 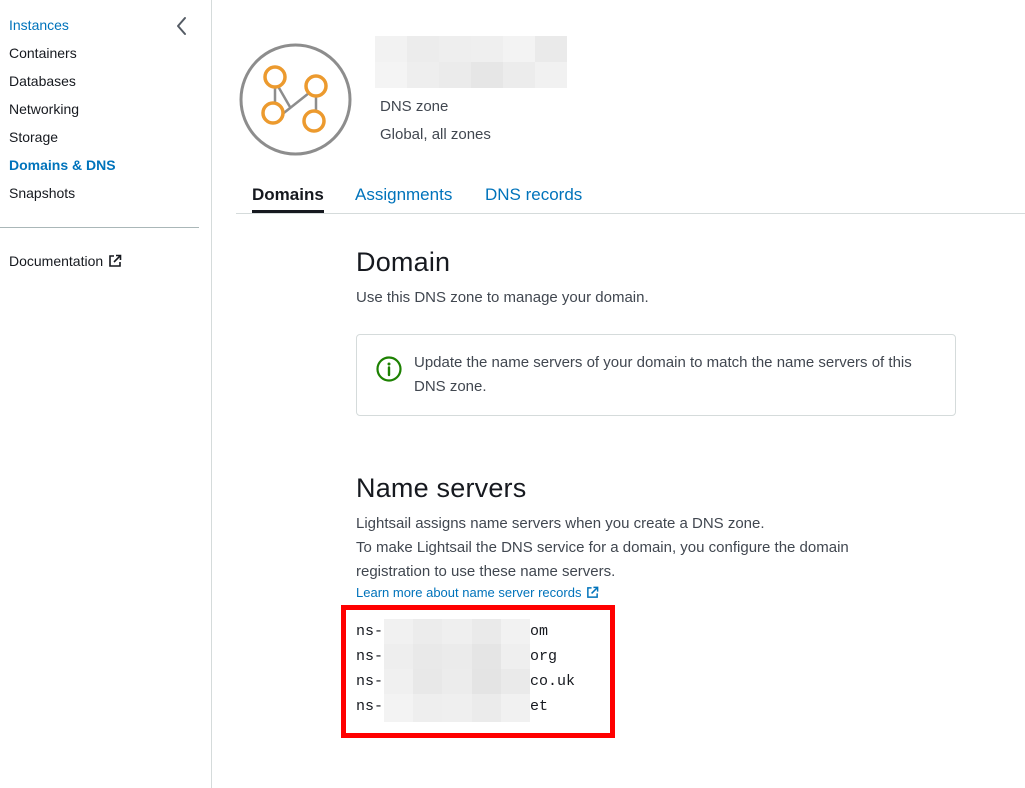 I want to click on name-server-suffix: et, so click(x=539, y=706).